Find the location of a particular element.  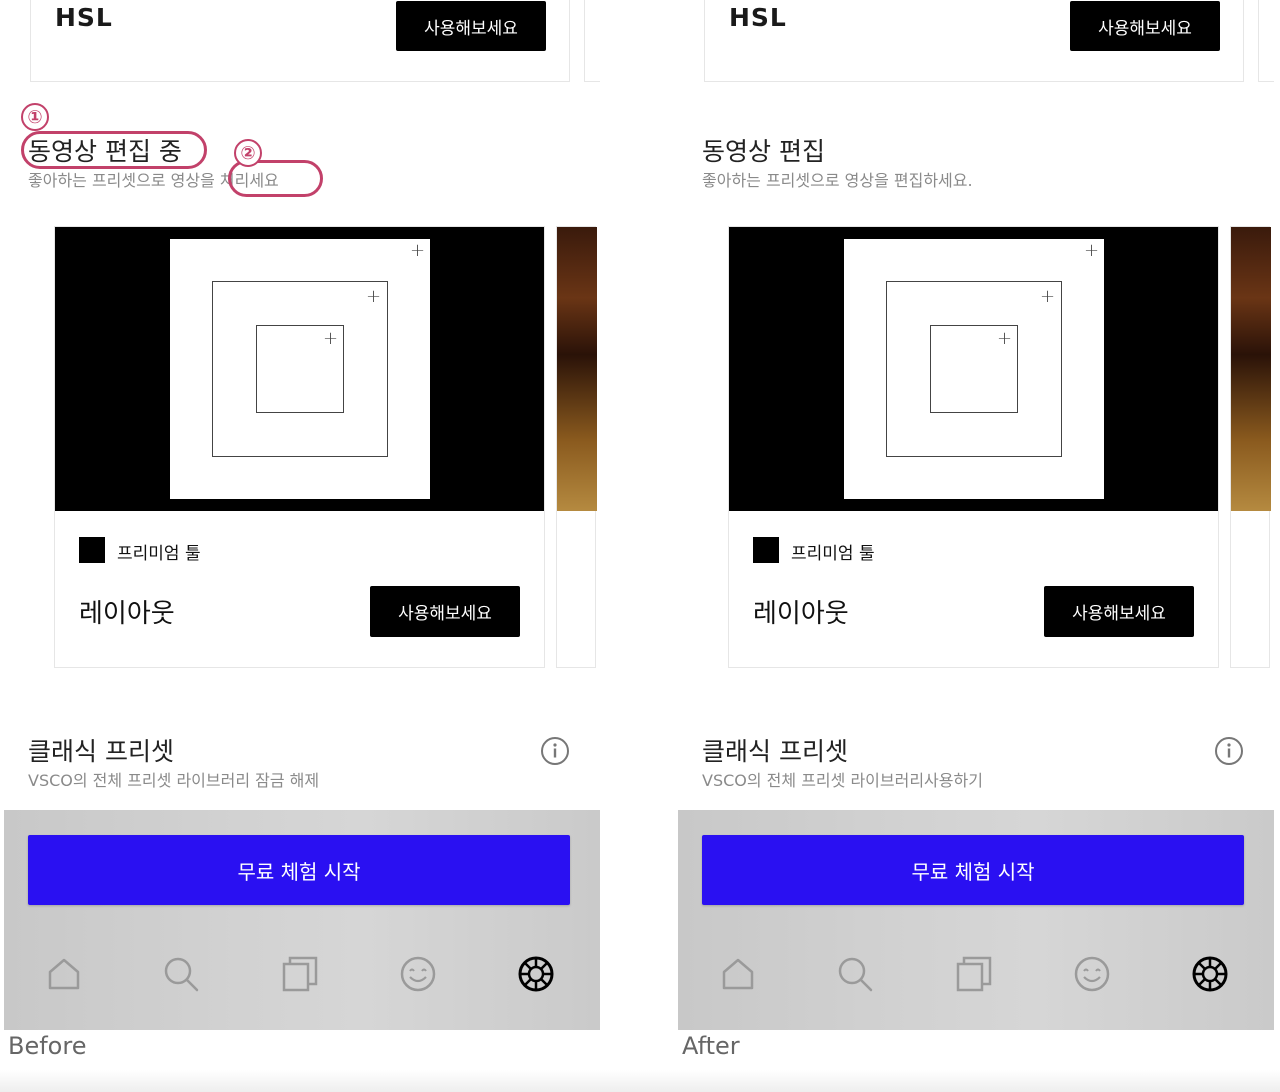

classic-presets-subtitle: VSCO의 전체 프리셋 라이브러리 잠금 해제 is located at coordinates (174, 780).